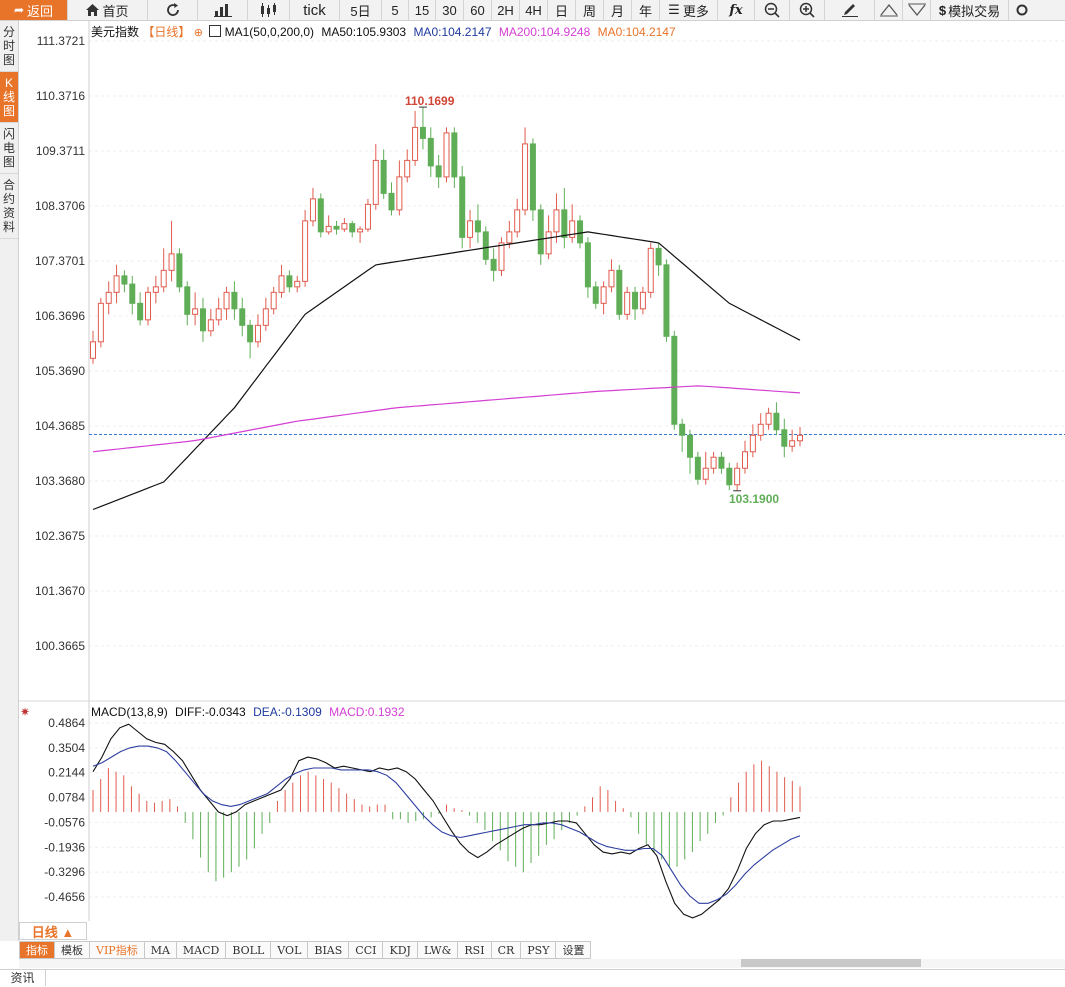 This screenshot has height=987, width=1065. What do you see at coordinates (395, 10) in the screenshot?
I see `period-5m: 5` at bounding box center [395, 10].